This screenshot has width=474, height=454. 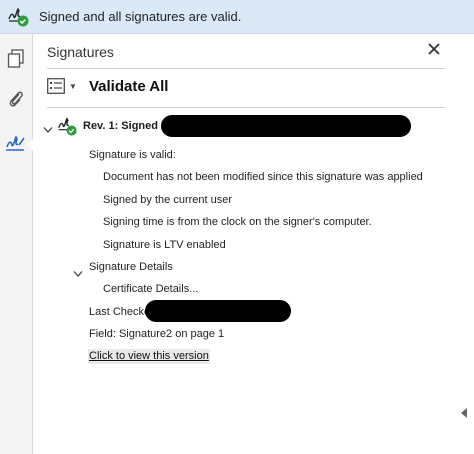 I want to click on pages-icon, so click(x=16, y=61).